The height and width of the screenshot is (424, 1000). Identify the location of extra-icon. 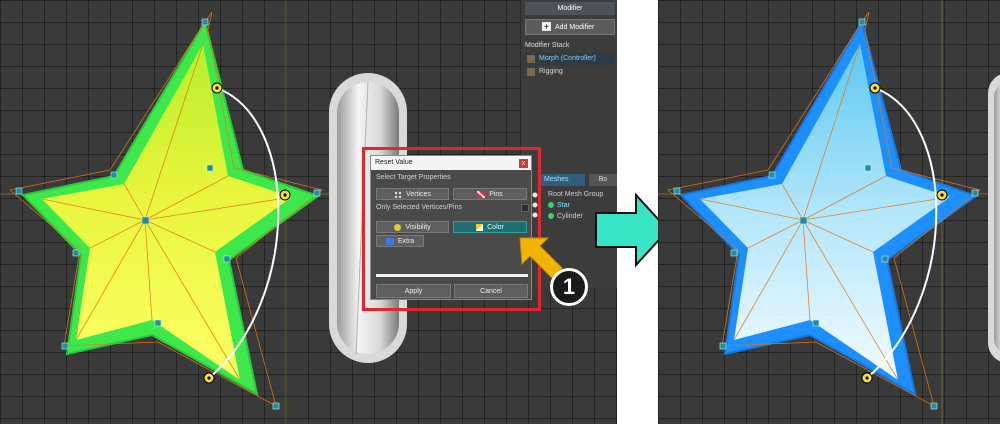
(389, 241).